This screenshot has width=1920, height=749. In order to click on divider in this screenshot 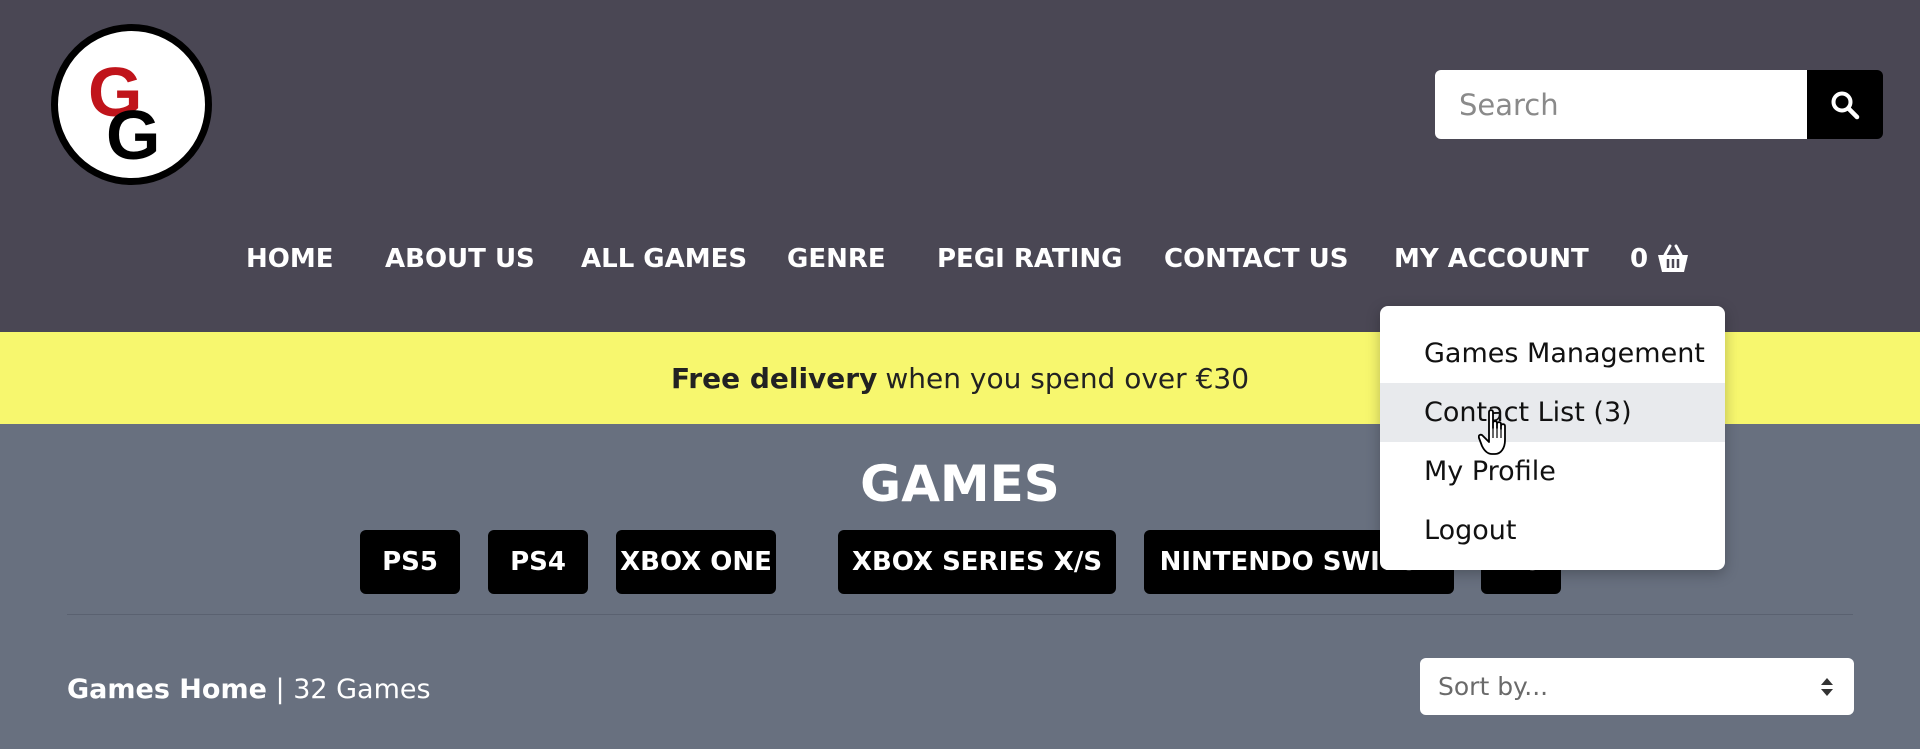, I will do `click(960, 614)`.